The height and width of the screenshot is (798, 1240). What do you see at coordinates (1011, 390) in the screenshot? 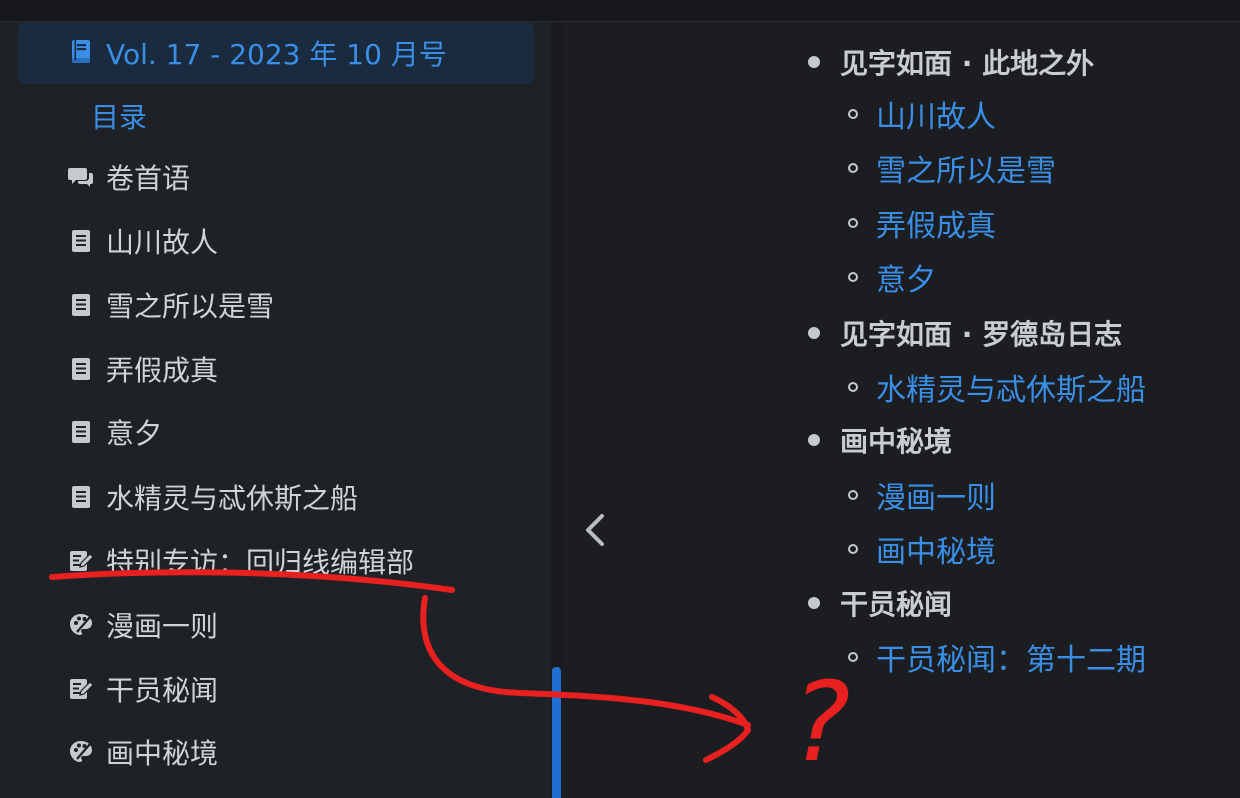
I see `toc-link-label: 水精灵与忒休斯之船` at bounding box center [1011, 390].